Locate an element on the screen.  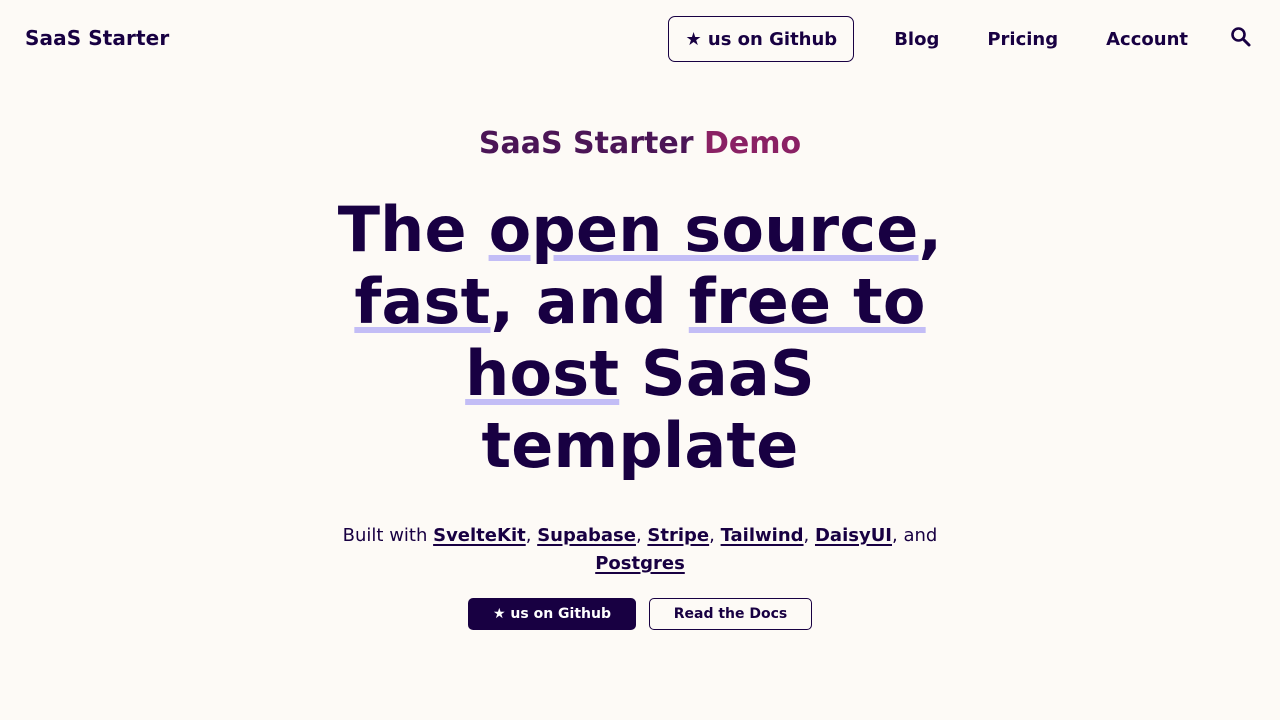
read-docs-button: Read the Docs is located at coordinates (730, 614).